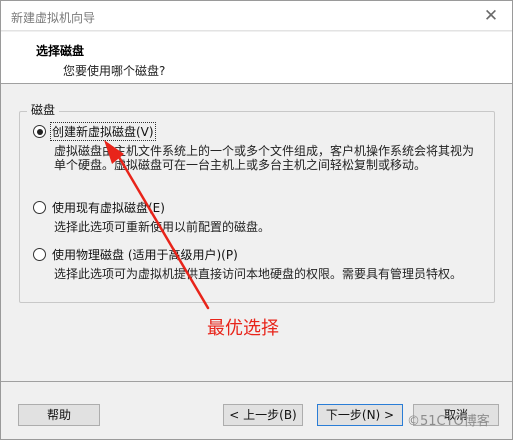 This screenshot has width=513, height=440. What do you see at coordinates (263, 415) in the screenshot?
I see `back-button: < 上一步(B)` at bounding box center [263, 415].